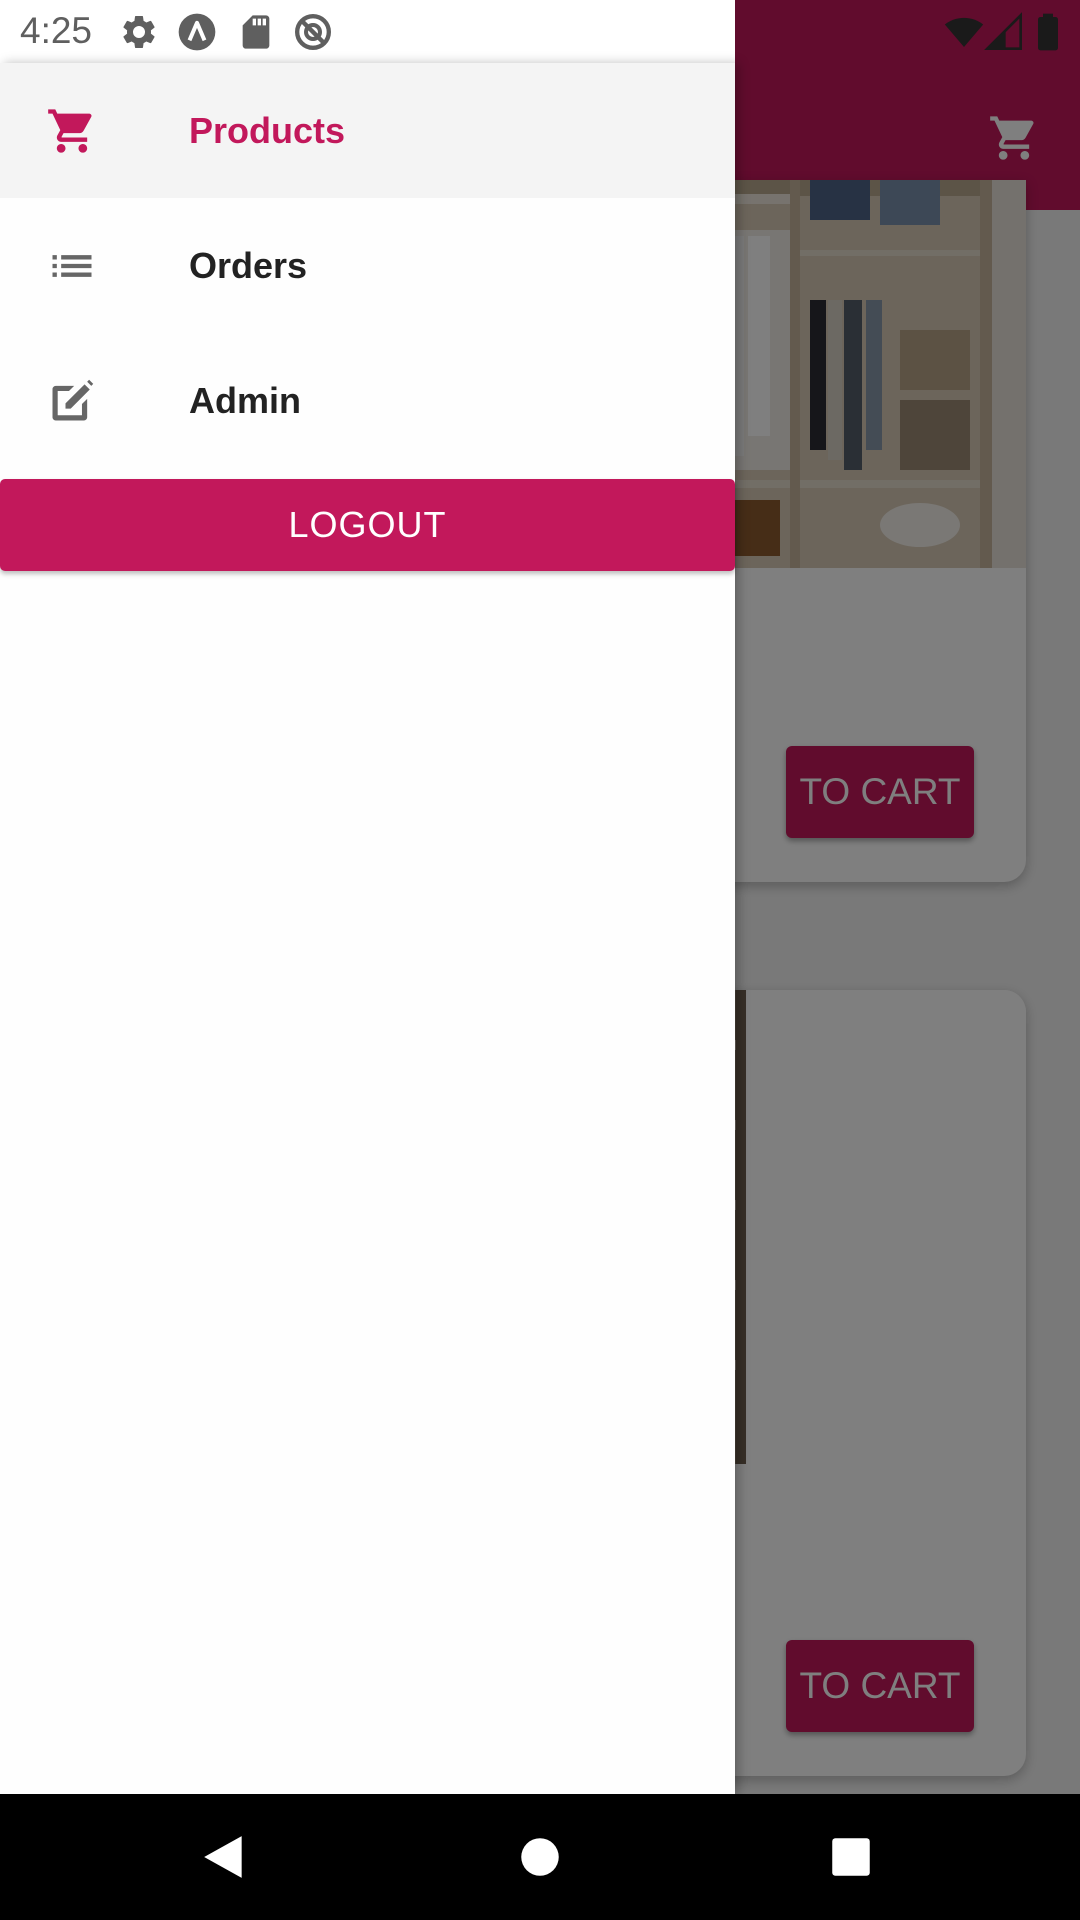 The width and height of the screenshot is (1080, 1920). I want to click on status-bar: 4:25, so click(540, 31).